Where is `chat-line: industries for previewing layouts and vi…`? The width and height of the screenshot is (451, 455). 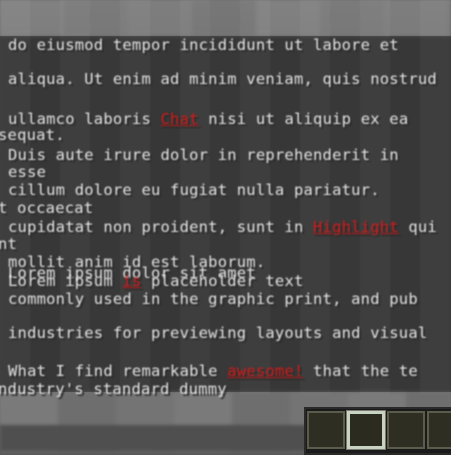
chat-line: industries for previewing layouts and vi… is located at coordinates (218, 333).